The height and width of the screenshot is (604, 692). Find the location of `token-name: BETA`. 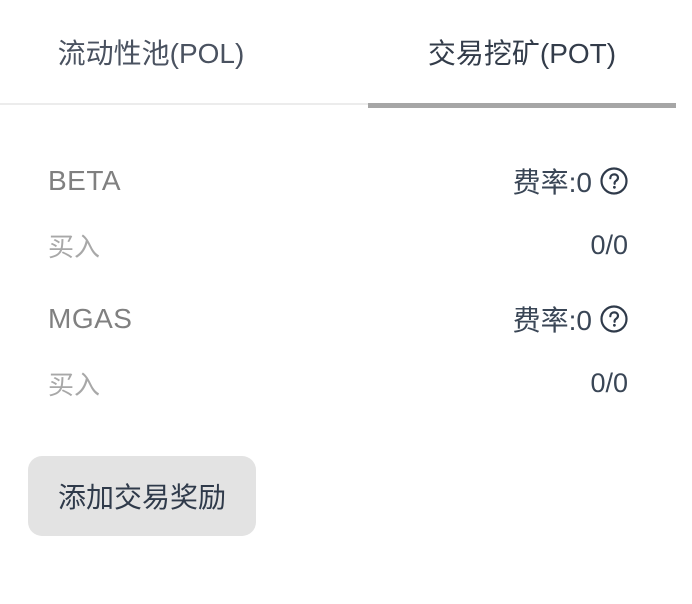

token-name: BETA is located at coordinates (85, 180).